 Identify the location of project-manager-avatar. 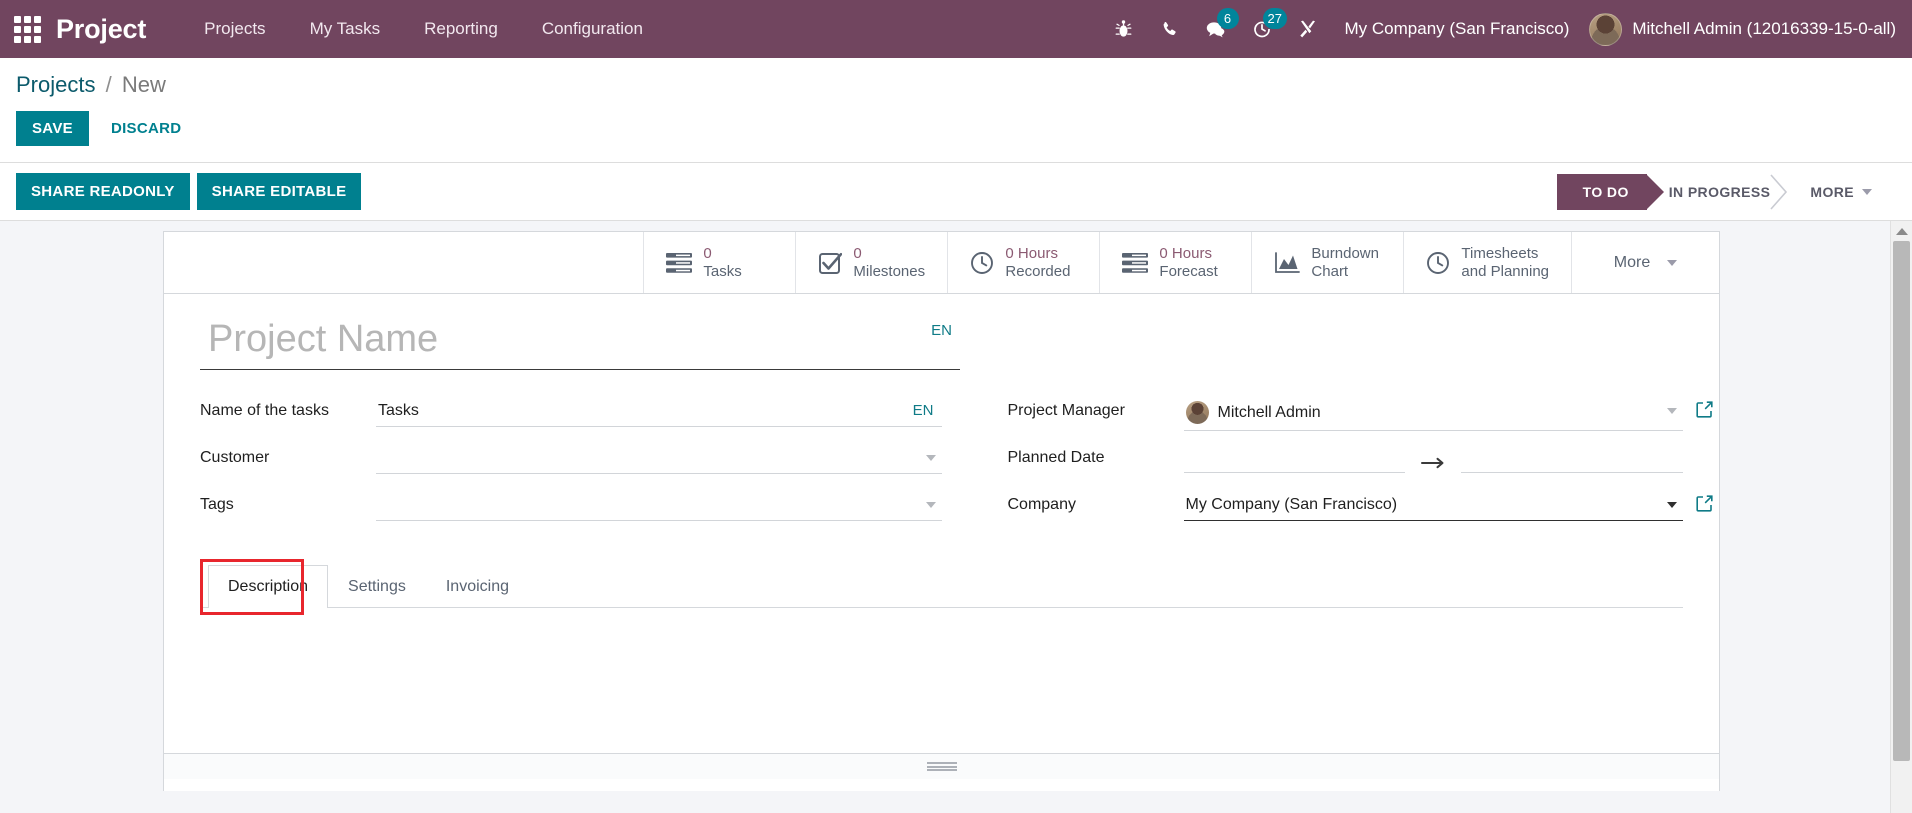
(1197, 412).